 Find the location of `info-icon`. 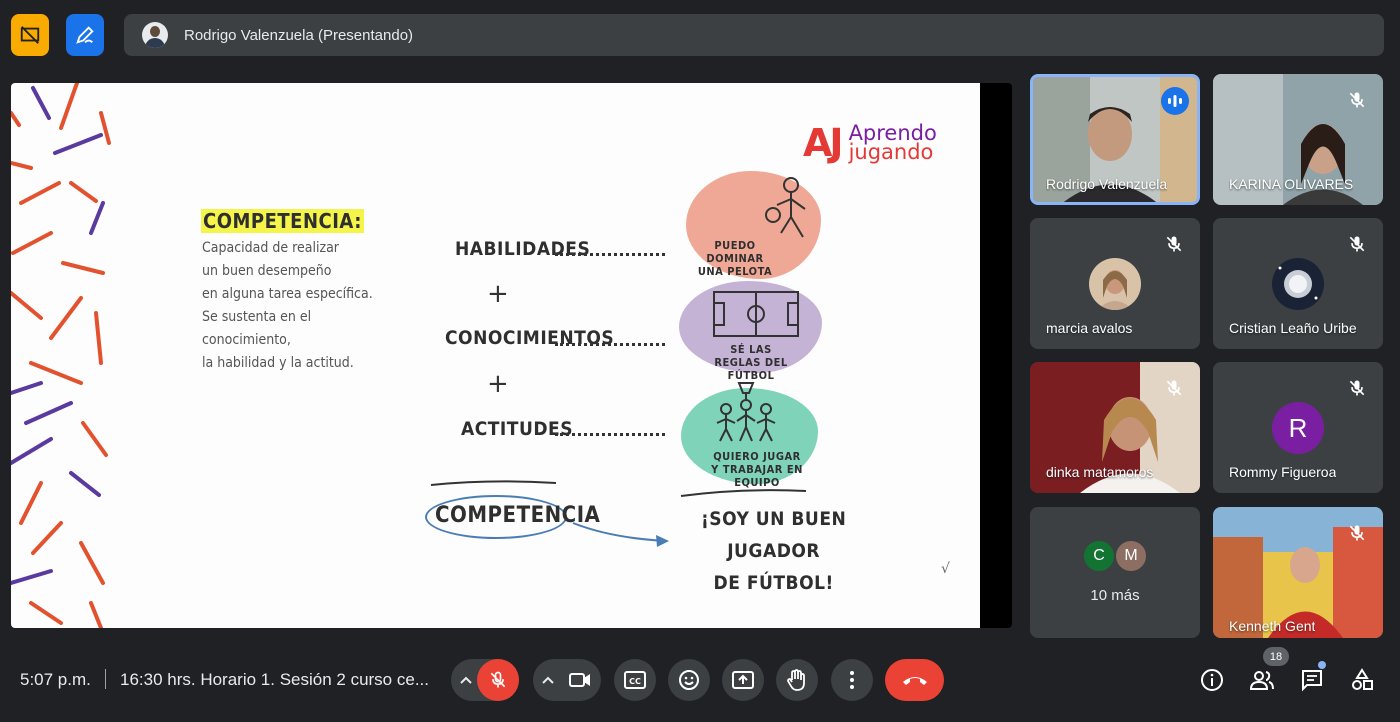

info-icon is located at coordinates (1212, 680).